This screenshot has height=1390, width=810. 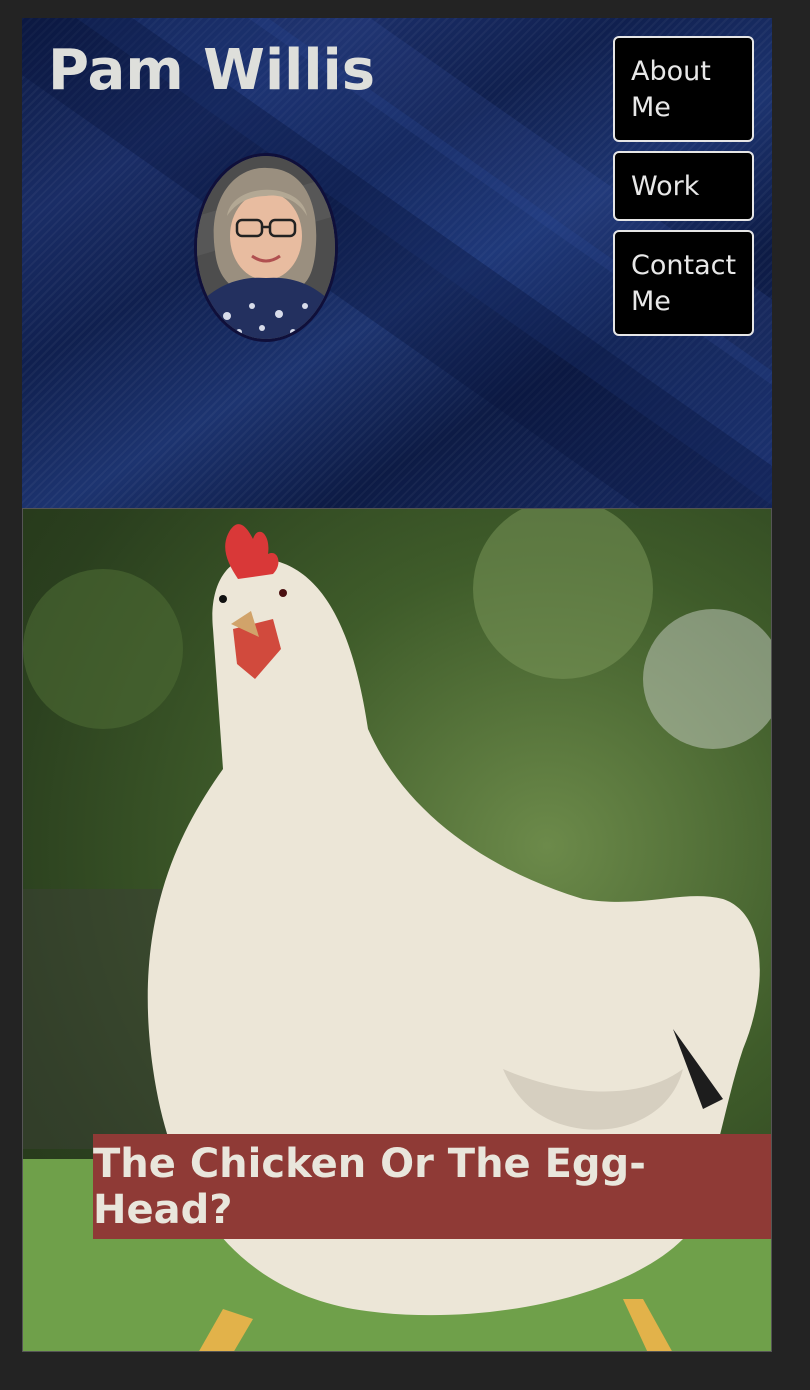 What do you see at coordinates (683, 89) in the screenshot?
I see `nav-about-me-button: About Me` at bounding box center [683, 89].